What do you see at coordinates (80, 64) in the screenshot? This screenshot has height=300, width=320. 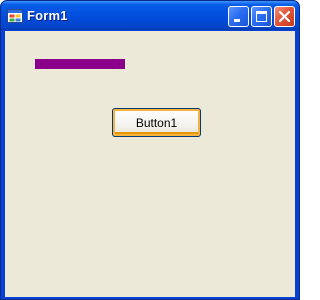 I see `purple-bar` at bounding box center [80, 64].